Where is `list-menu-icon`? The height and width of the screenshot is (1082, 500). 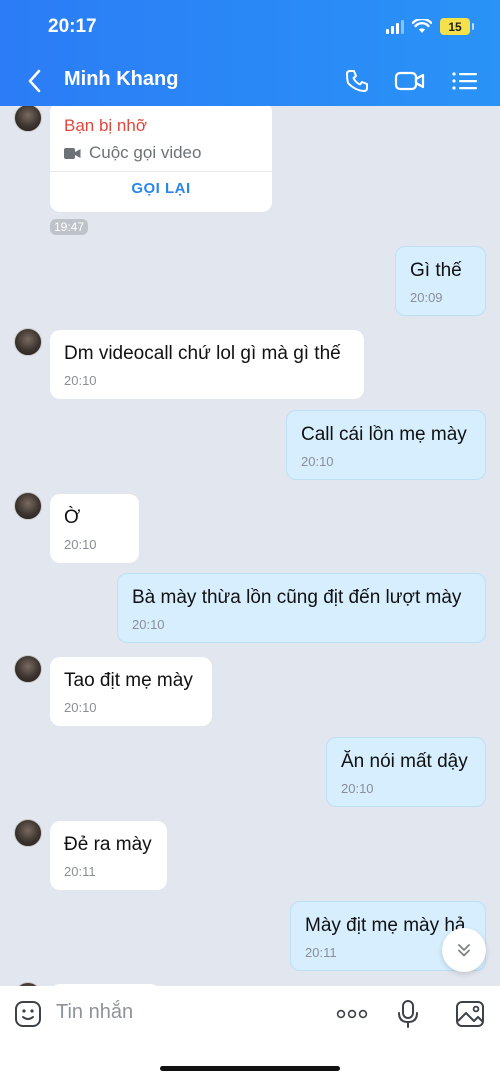 list-menu-icon is located at coordinates (464, 81).